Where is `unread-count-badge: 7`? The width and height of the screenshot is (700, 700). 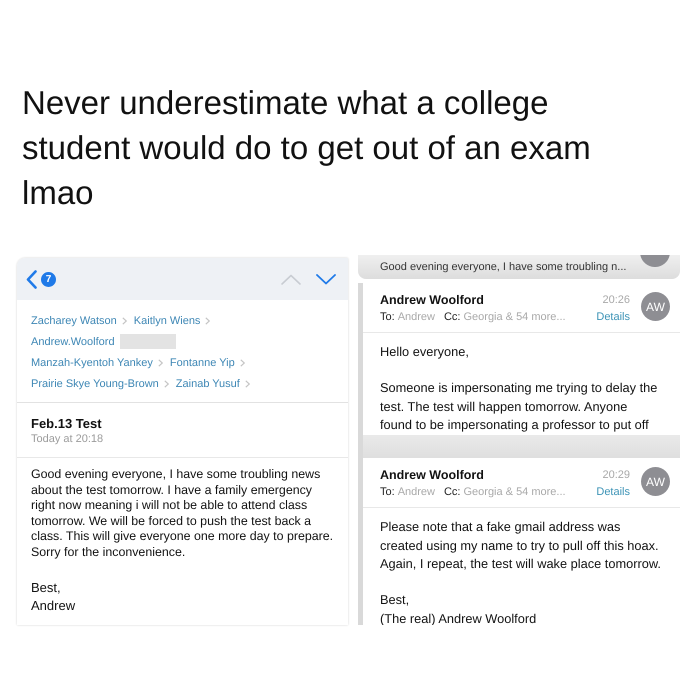
unread-count-badge: 7 is located at coordinates (48, 279).